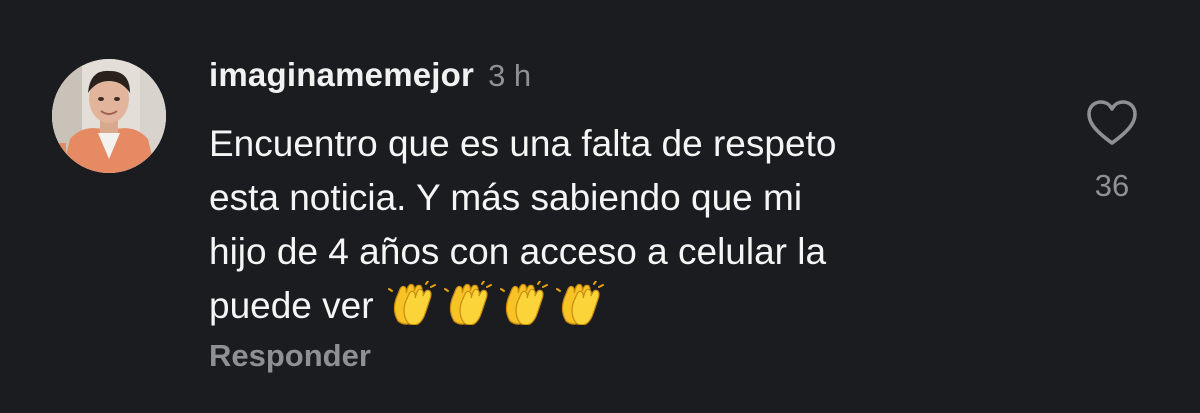 This screenshot has height=413, width=1200. I want to click on timestamp: 3 h, so click(510, 75).